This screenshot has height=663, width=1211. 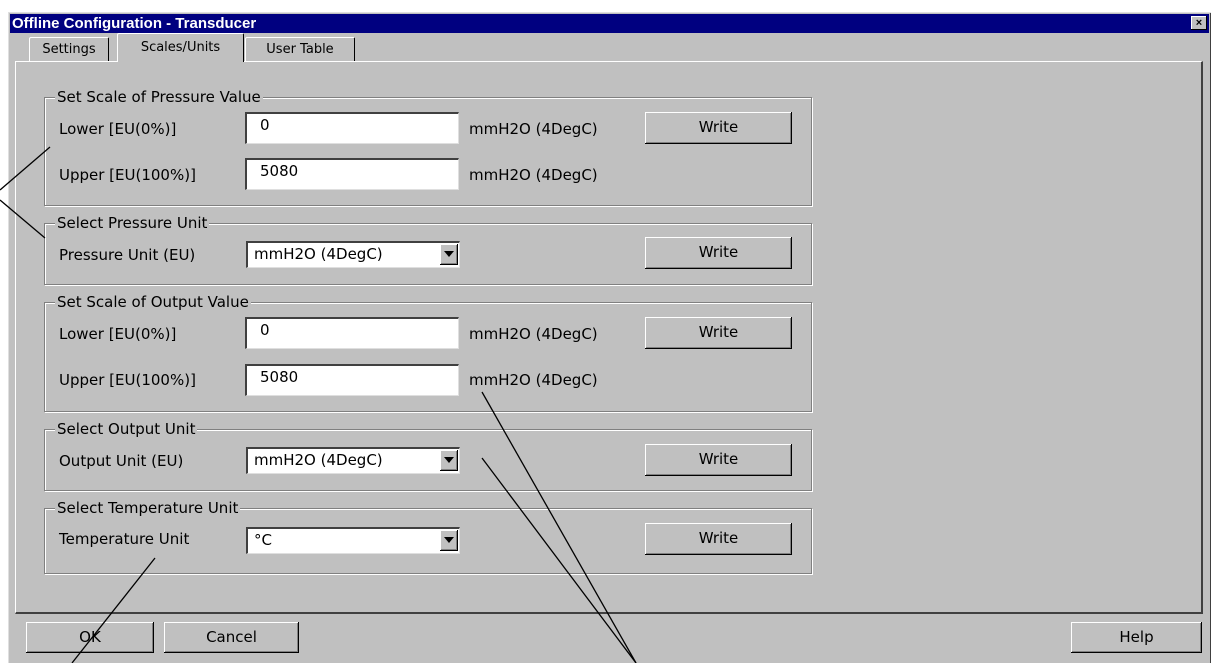 What do you see at coordinates (718, 539) in the screenshot?
I see `temperature-unit-write-button: Write` at bounding box center [718, 539].